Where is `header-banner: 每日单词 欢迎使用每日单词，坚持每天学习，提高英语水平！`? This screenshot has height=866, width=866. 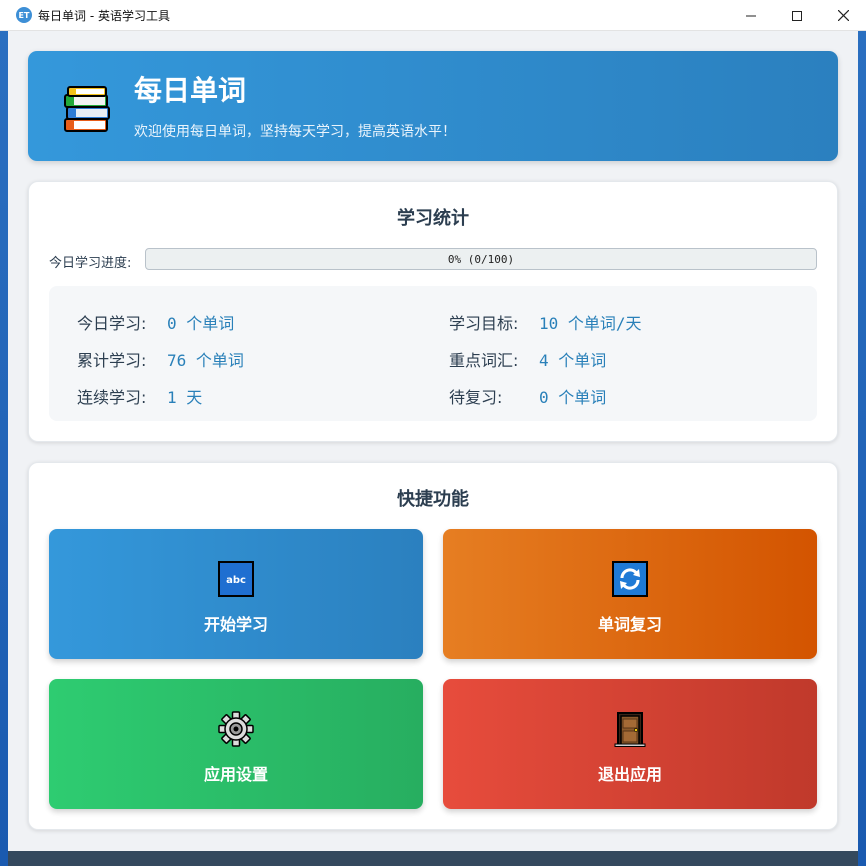
header-banner: 每日单词 欢迎使用每日单词，坚持每天学习，提高英语水平！ is located at coordinates (433, 106).